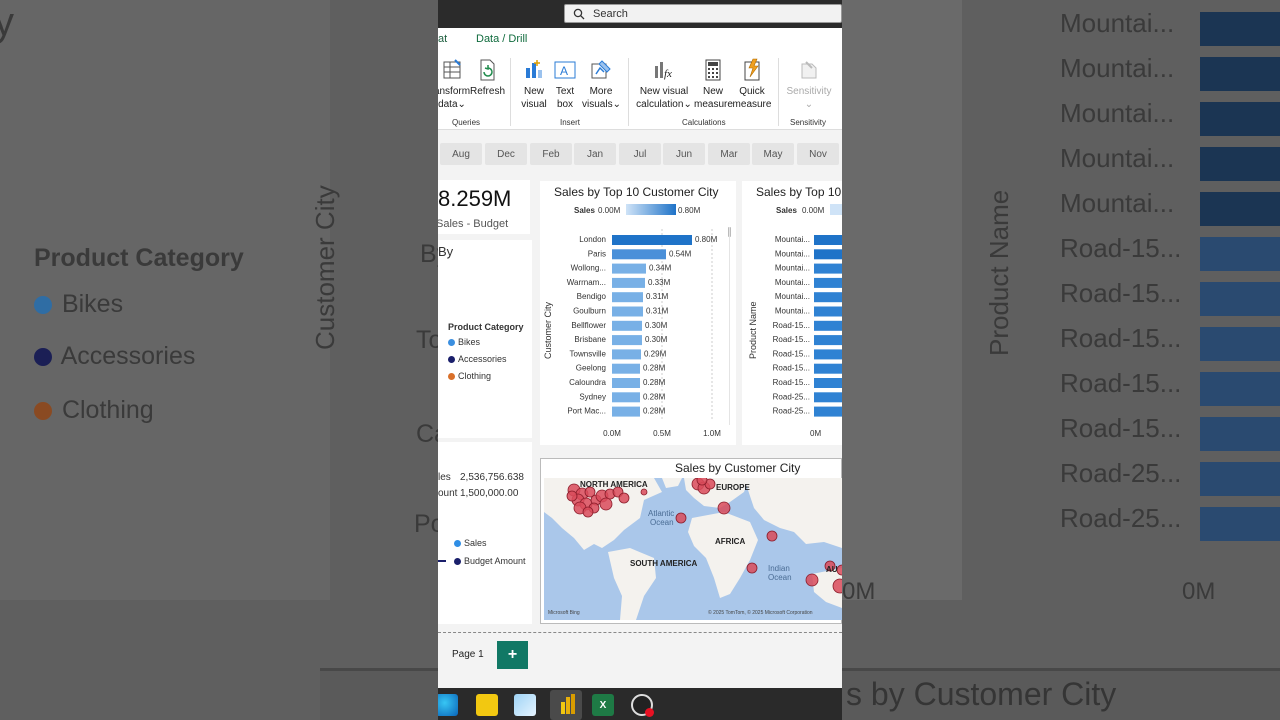  Describe the element at coordinates (712, 433) in the screenshot. I see `x-tick-label: 1.0M` at that location.